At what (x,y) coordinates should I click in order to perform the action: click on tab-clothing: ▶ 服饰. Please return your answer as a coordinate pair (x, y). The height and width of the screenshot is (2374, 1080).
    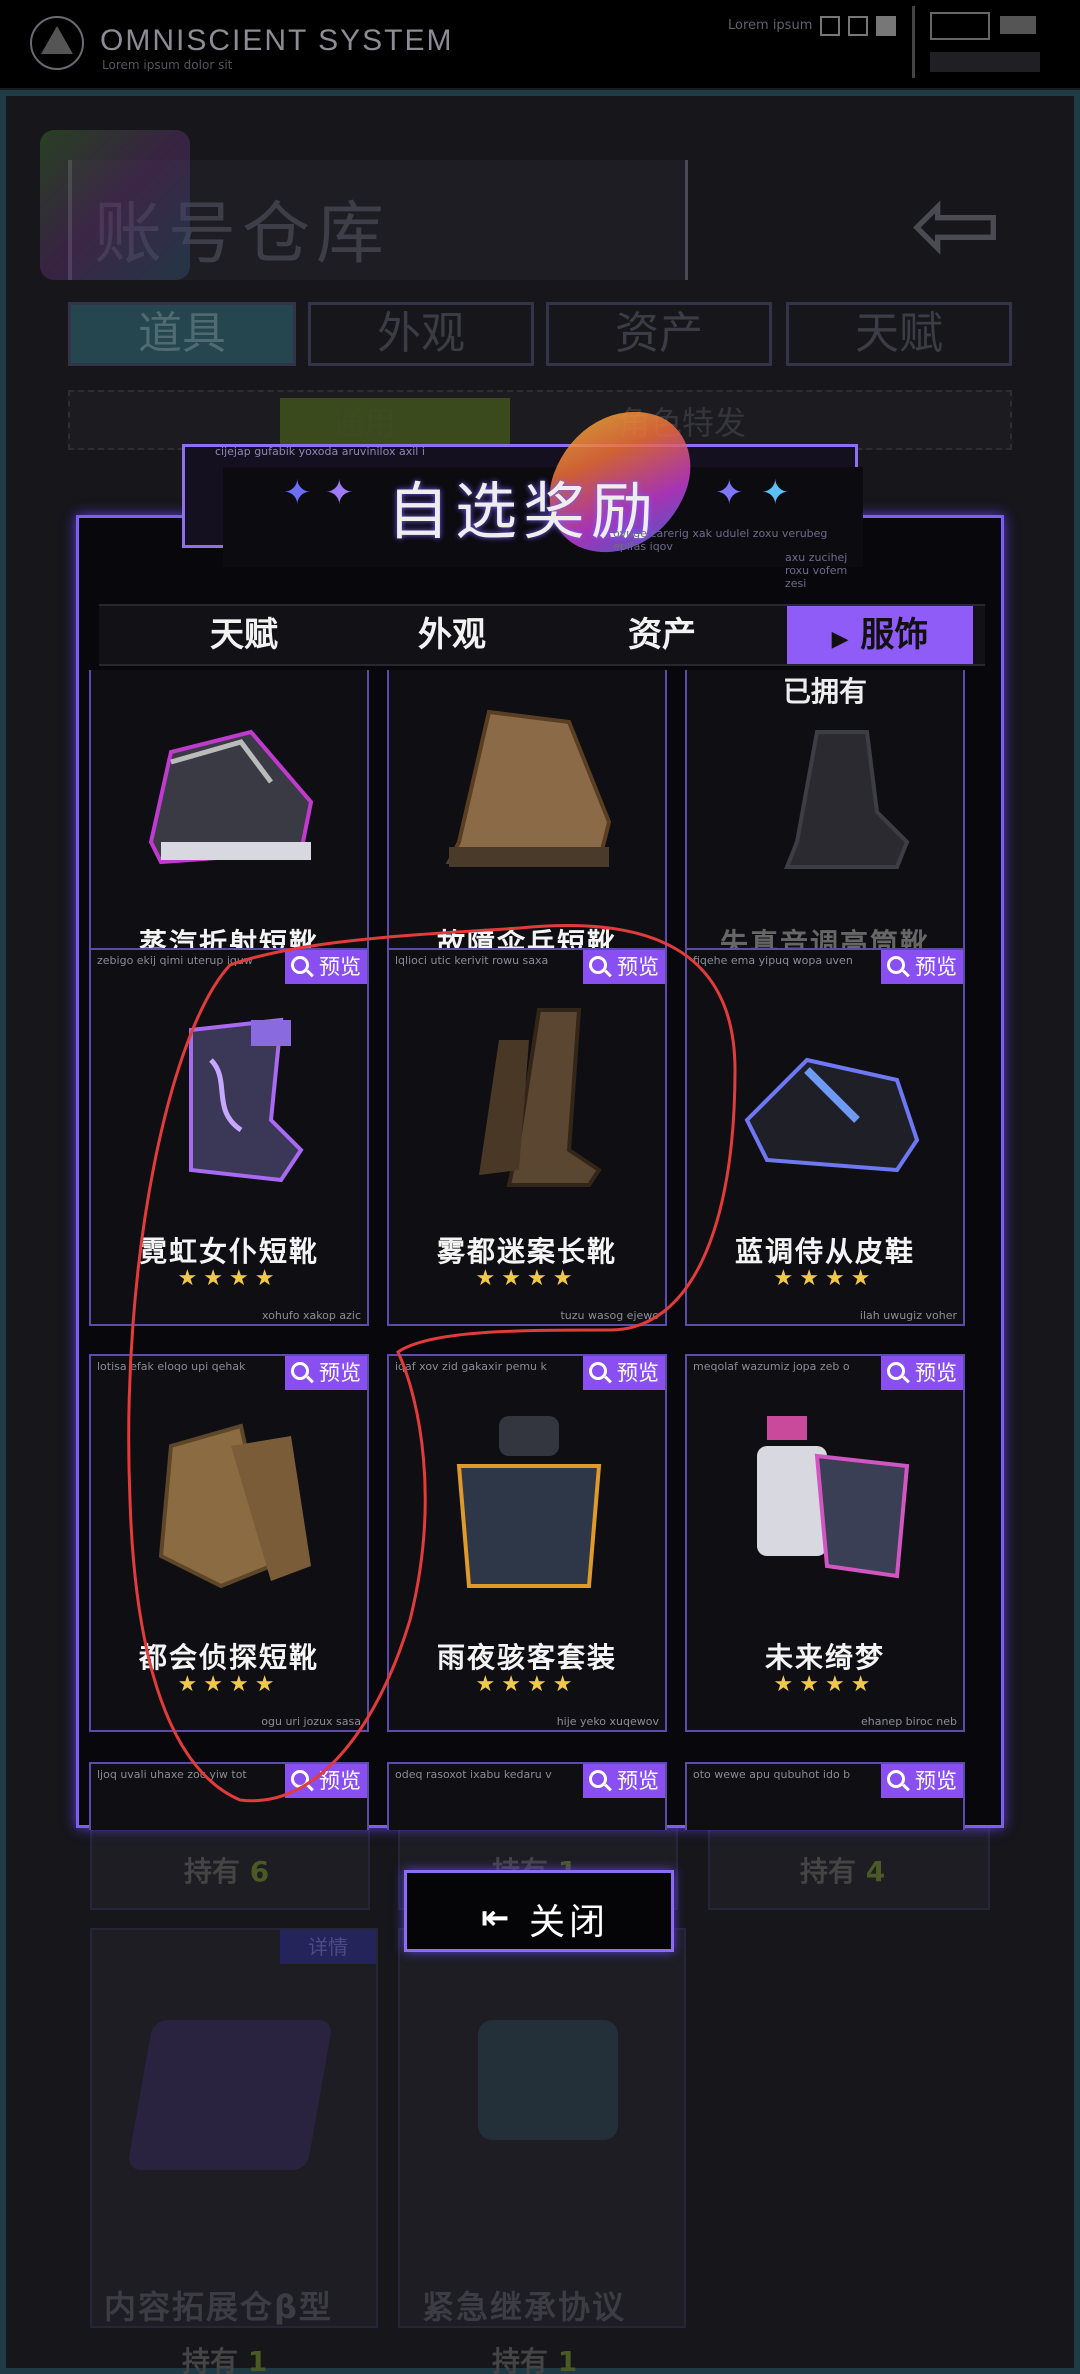
    Looking at the image, I should click on (880, 635).